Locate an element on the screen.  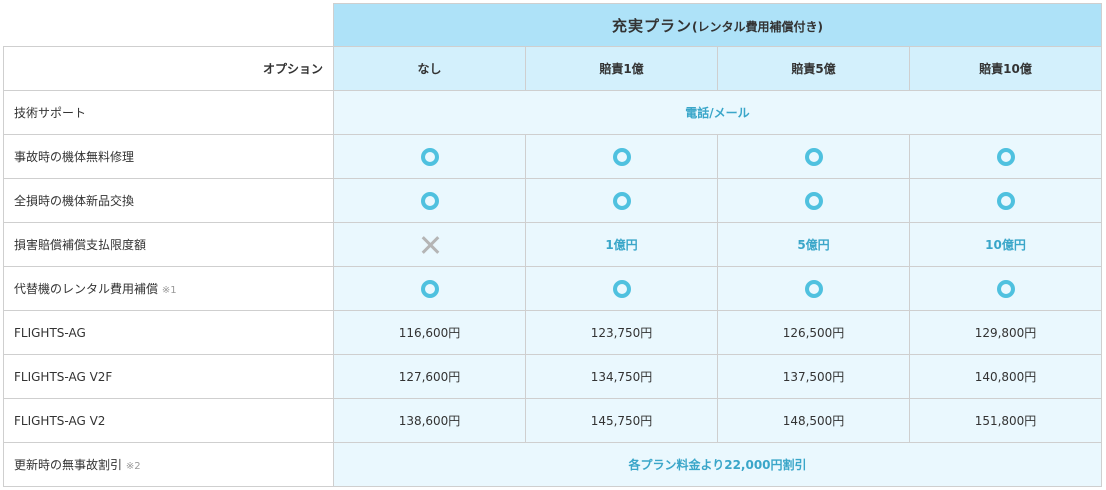
table-row-liability: 損害賠償補償支払限度額 1億円 5億円 10億円 is located at coordinates (552, 244).